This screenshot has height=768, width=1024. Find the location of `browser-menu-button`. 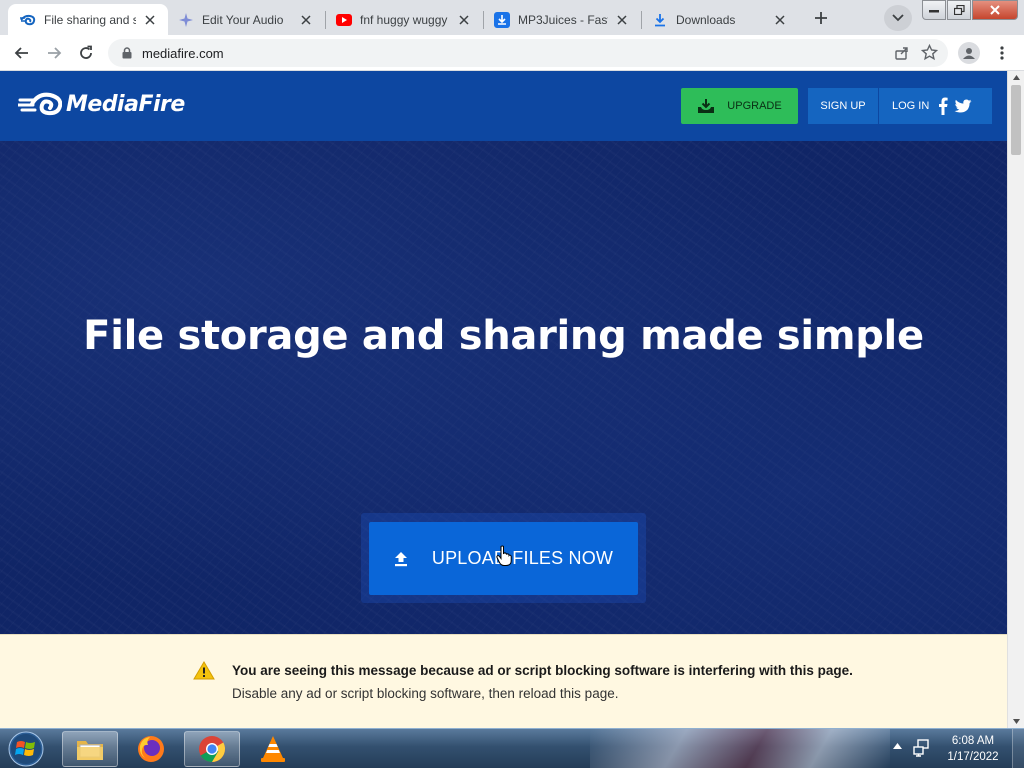

browser-menu-button is located at coordinates (1002, 53).